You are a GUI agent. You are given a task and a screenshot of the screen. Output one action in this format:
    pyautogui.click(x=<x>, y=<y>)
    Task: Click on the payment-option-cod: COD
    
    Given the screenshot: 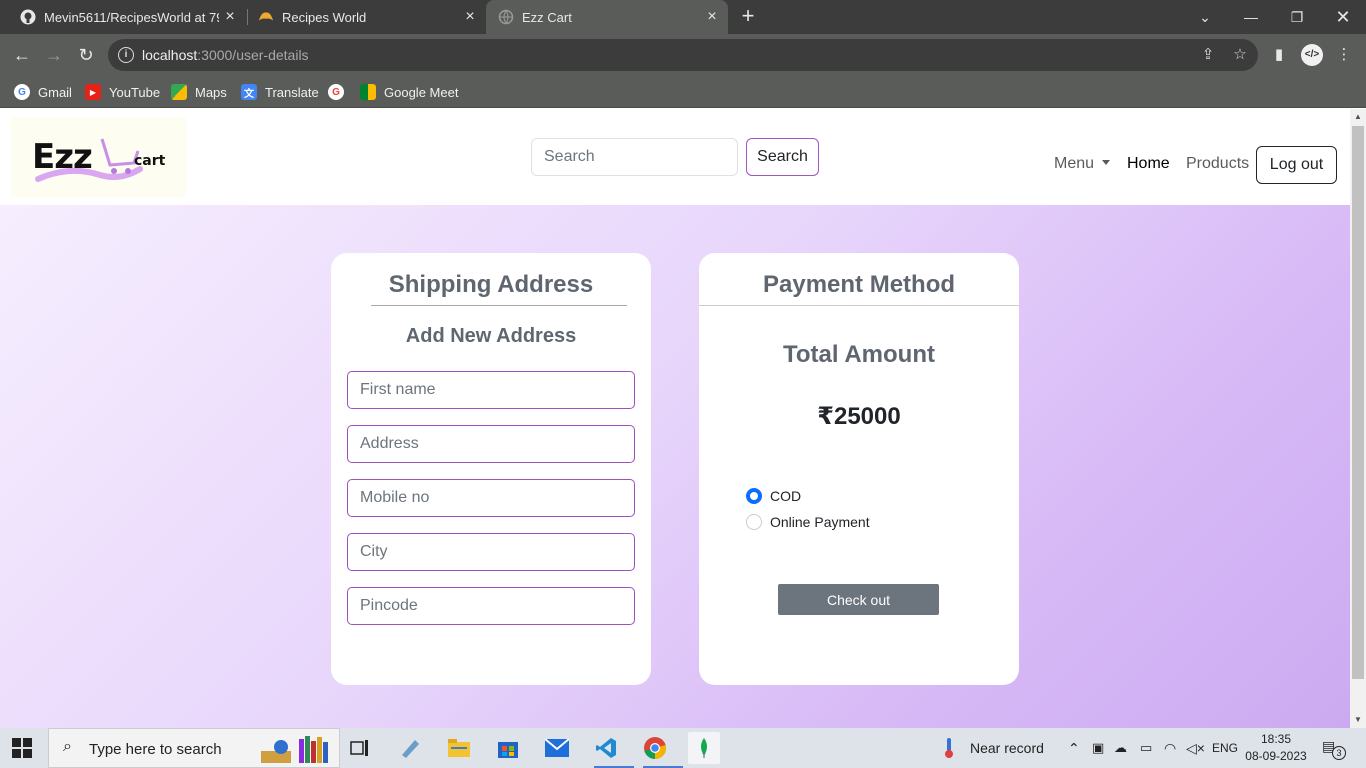 What is the action you would take?
    pyautogui.click(x=773, y=496)
    